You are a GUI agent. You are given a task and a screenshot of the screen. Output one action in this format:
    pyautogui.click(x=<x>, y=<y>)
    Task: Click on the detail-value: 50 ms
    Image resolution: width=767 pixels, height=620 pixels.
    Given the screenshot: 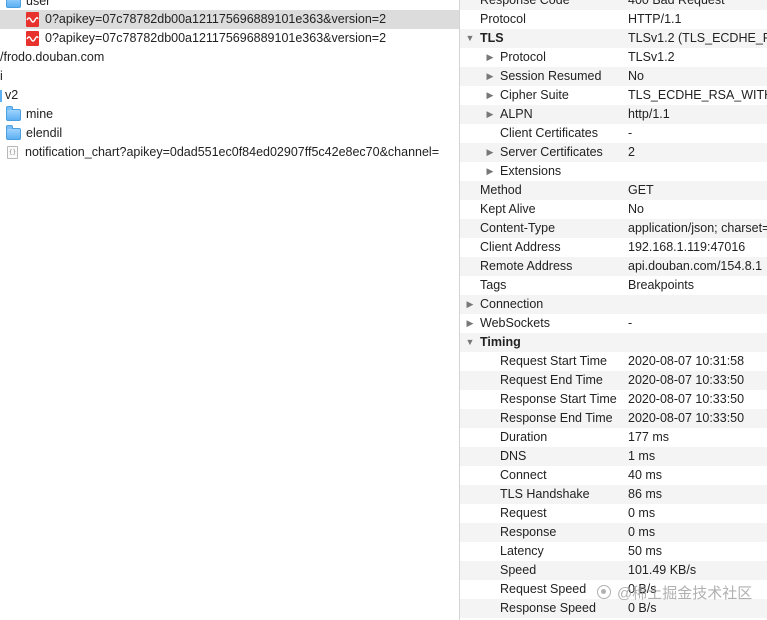 What is the action you would take?
    pyautogui.click(x=645, y=551)
    